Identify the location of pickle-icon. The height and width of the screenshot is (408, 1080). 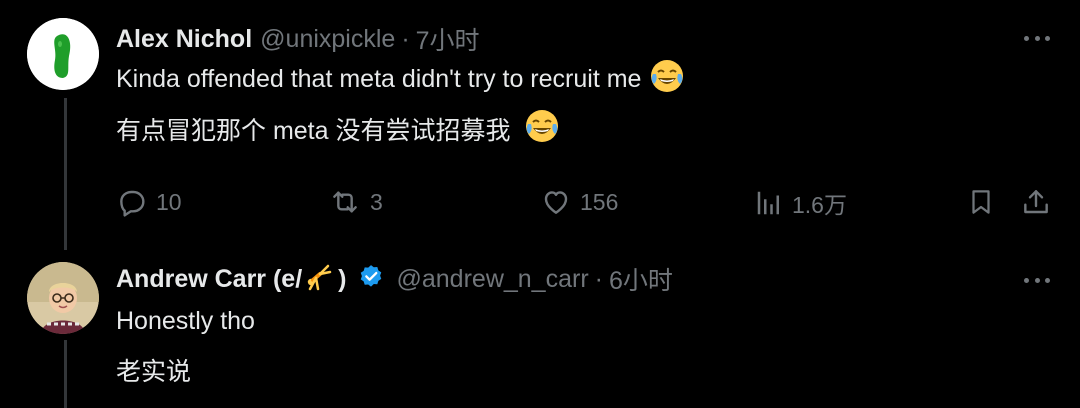
(63, 54).